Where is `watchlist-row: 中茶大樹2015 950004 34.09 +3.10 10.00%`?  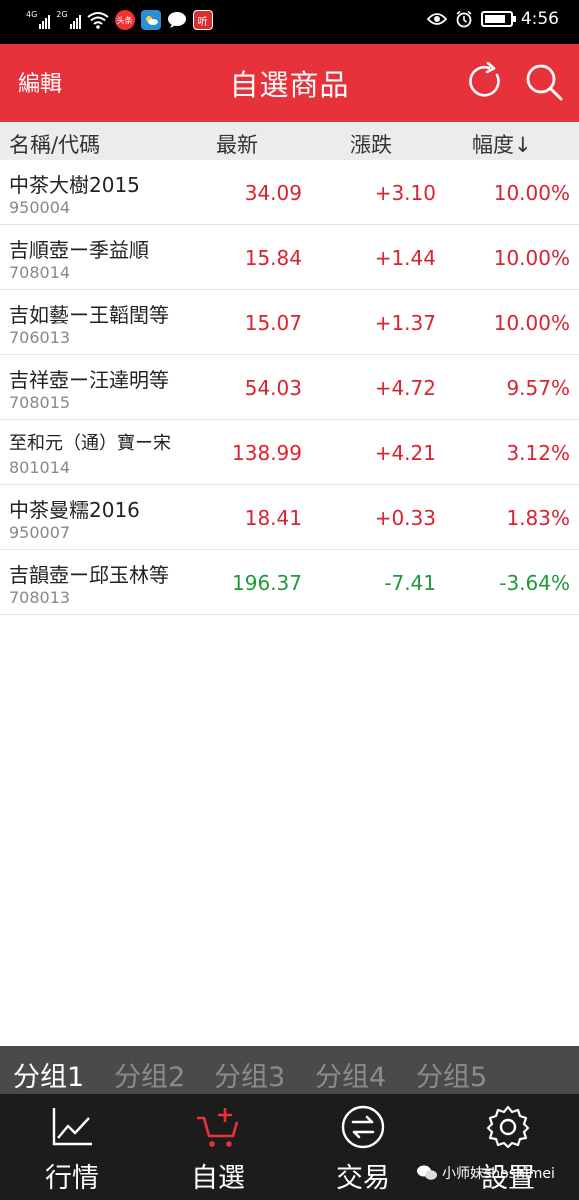 watchlist-row: 中茶大樹2015 950004 34.09 +3.10 10.00% is located at coordinates (289, 192).